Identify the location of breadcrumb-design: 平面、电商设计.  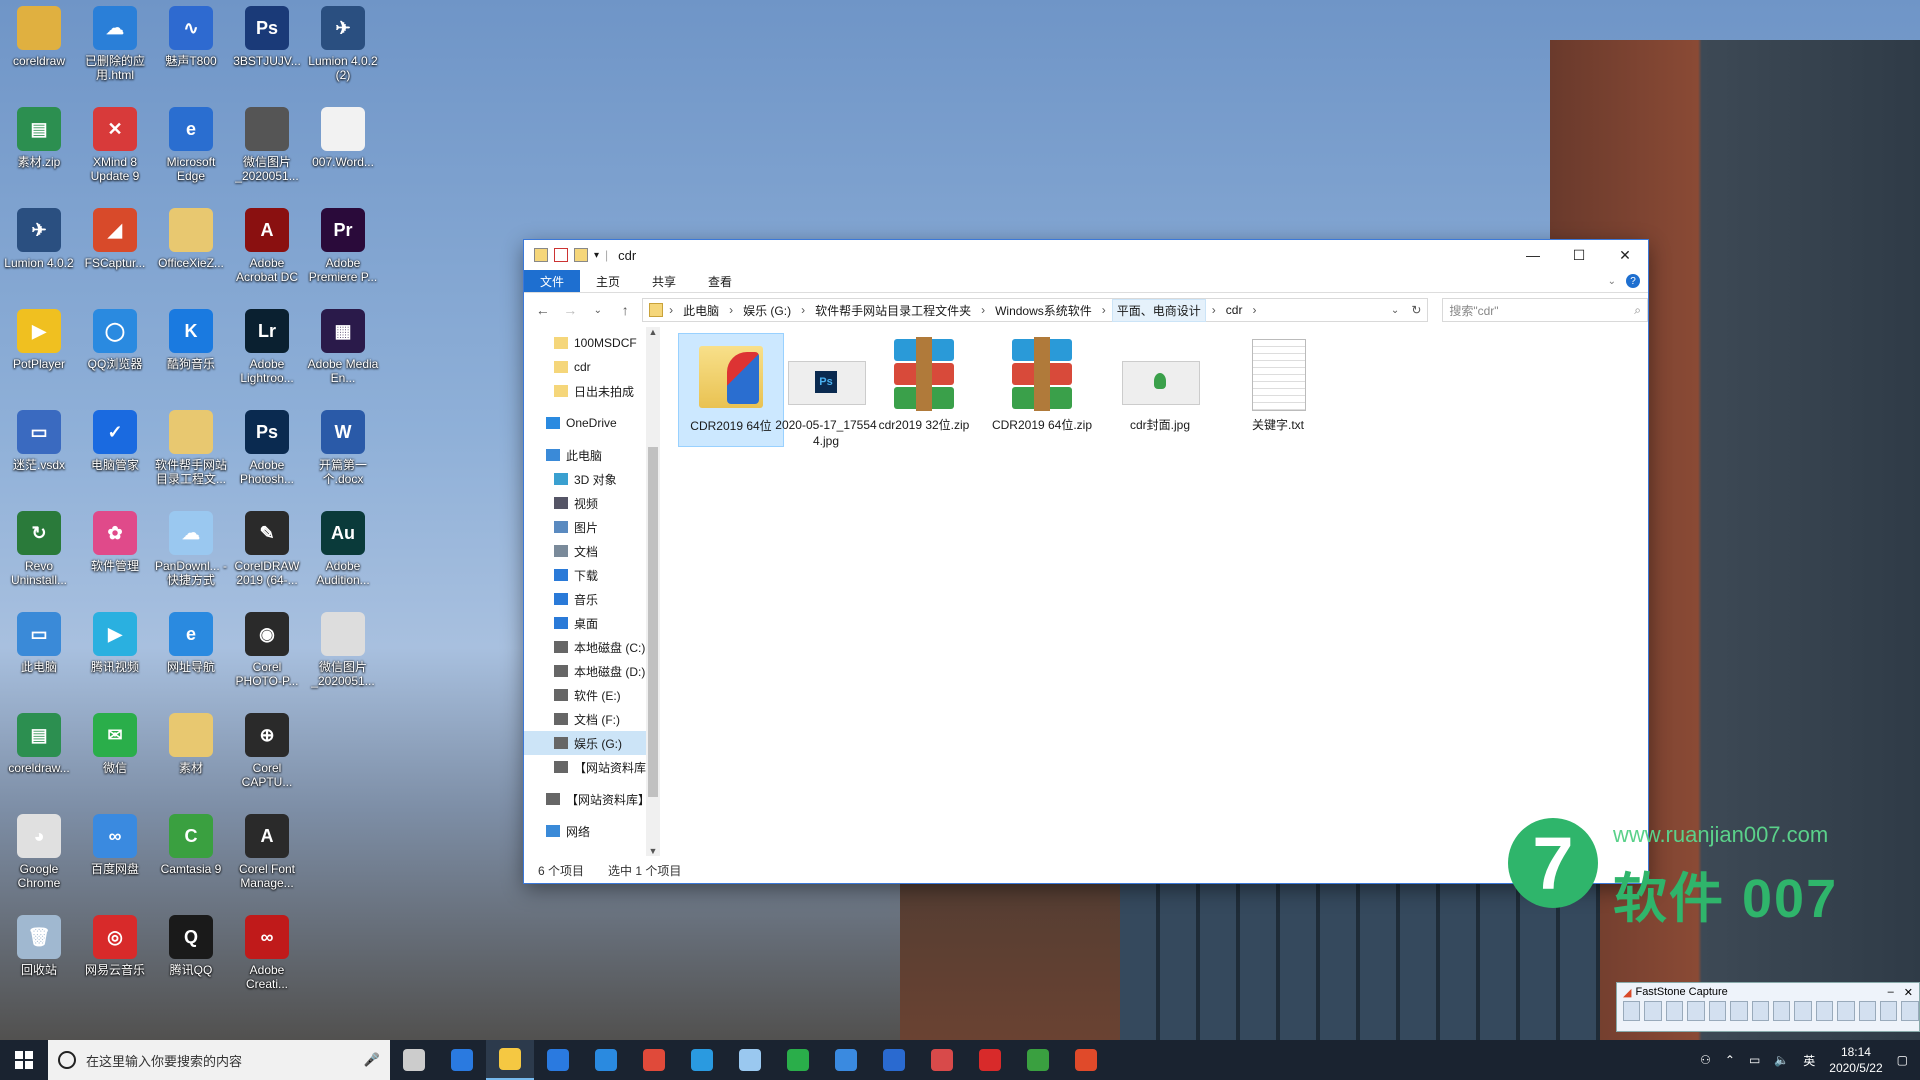
(1158, 310).